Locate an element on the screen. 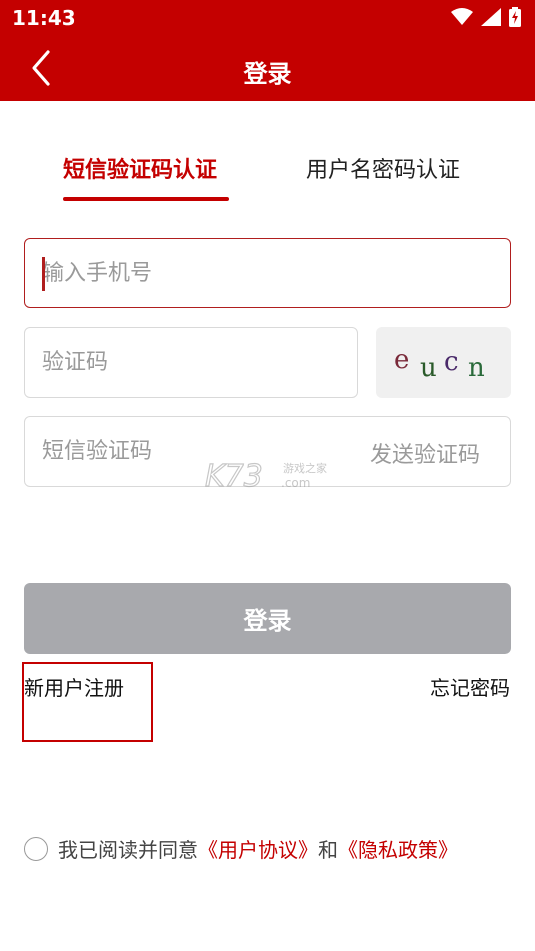 The image size is (535, 951). active-tab-indicator is located at coordinates (146, 199).